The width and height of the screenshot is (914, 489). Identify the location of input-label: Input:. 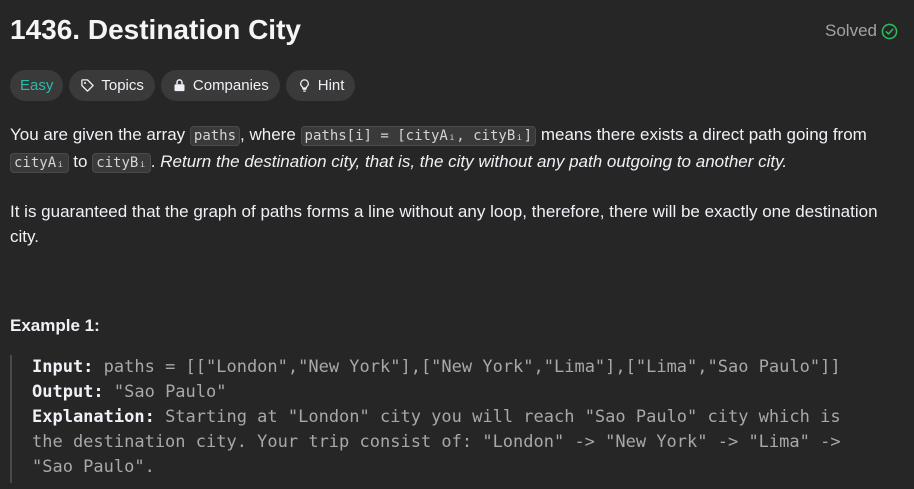
(63, 367).